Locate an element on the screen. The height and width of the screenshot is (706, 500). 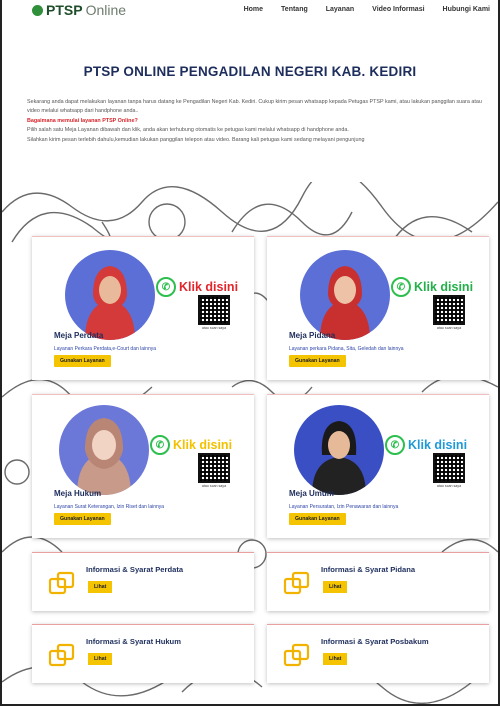
staff-photo-perdata is located at coordinates (110, 295).